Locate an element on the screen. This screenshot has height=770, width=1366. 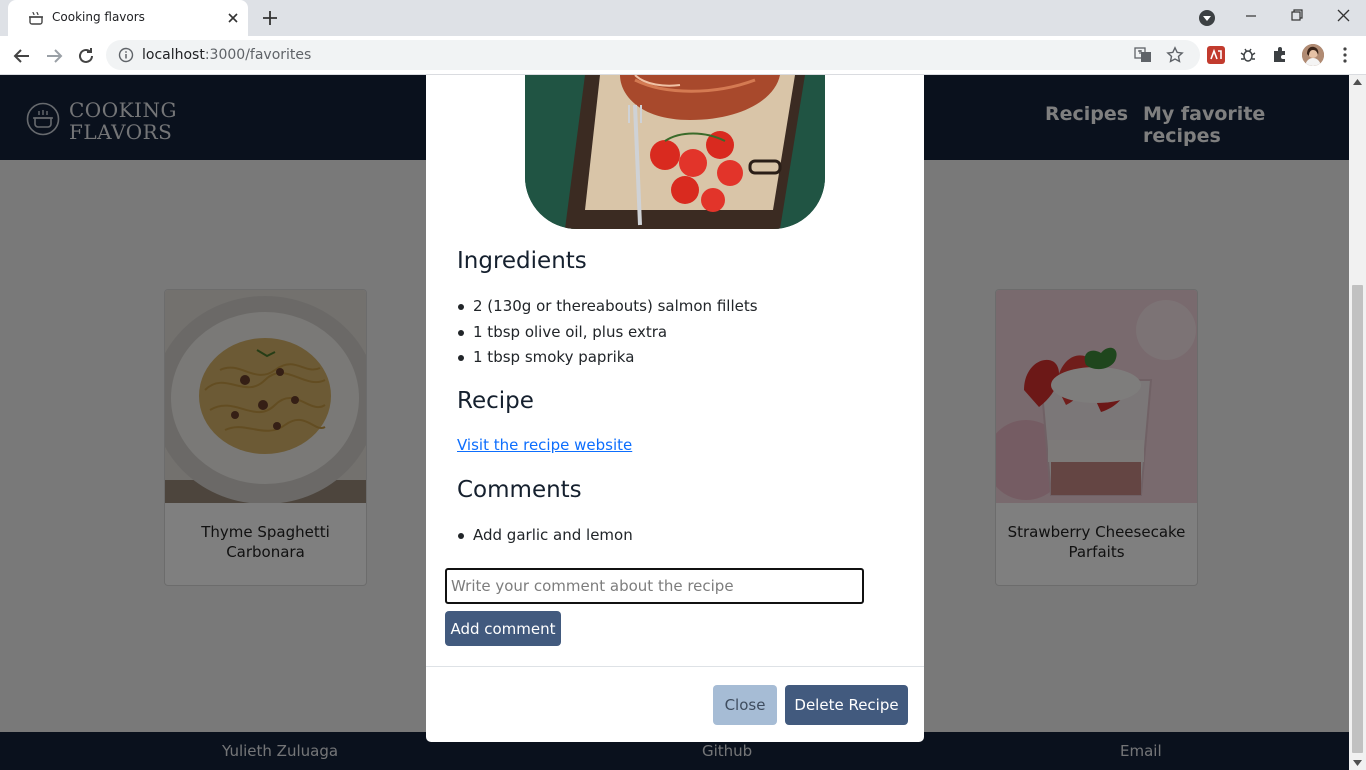
url-path: :3000/favorites is located at coordinates (258, 55).